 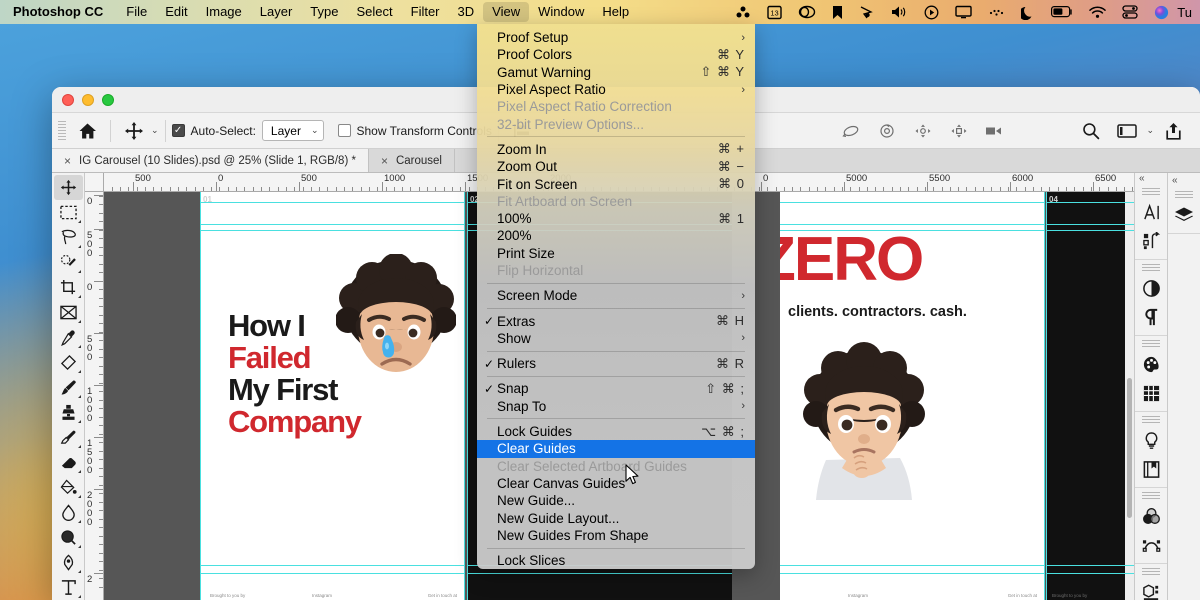 What do you see at coordinates (616, 320) in the screenshot?
I see `menu-item-extras: ✓ Extras ⌘ H` at bounding box center [616, 320].